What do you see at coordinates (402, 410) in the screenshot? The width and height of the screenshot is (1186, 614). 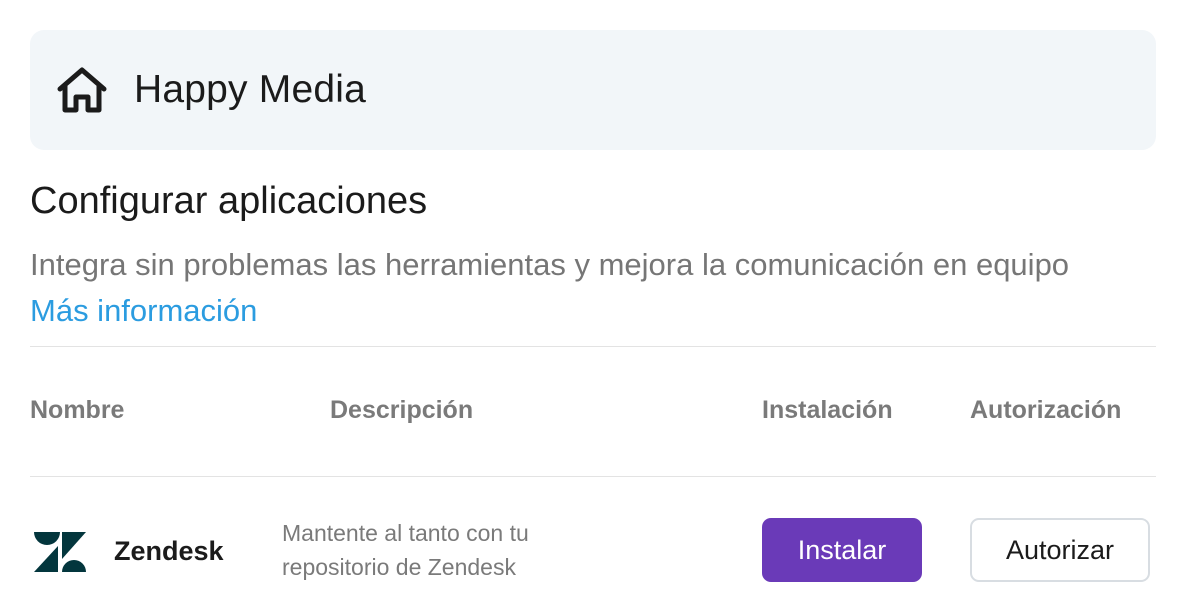 I see `column-header-description: Descripción` at bounding box center [402, 410].